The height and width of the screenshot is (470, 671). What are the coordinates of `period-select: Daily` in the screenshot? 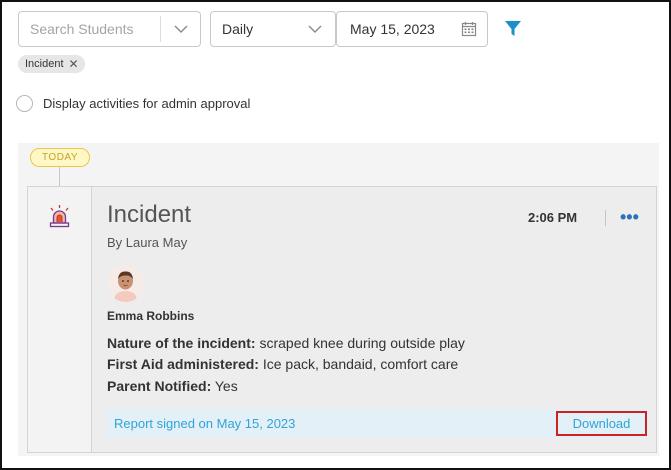 It's located at (273, 29).